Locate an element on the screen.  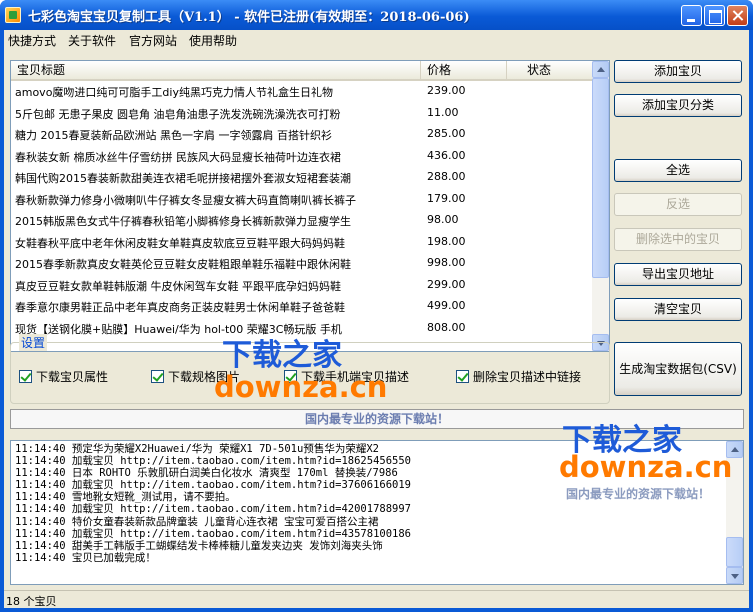
log-line: 11:14:40 宝贝已加载完成！ is located at coordinates (85, 557).